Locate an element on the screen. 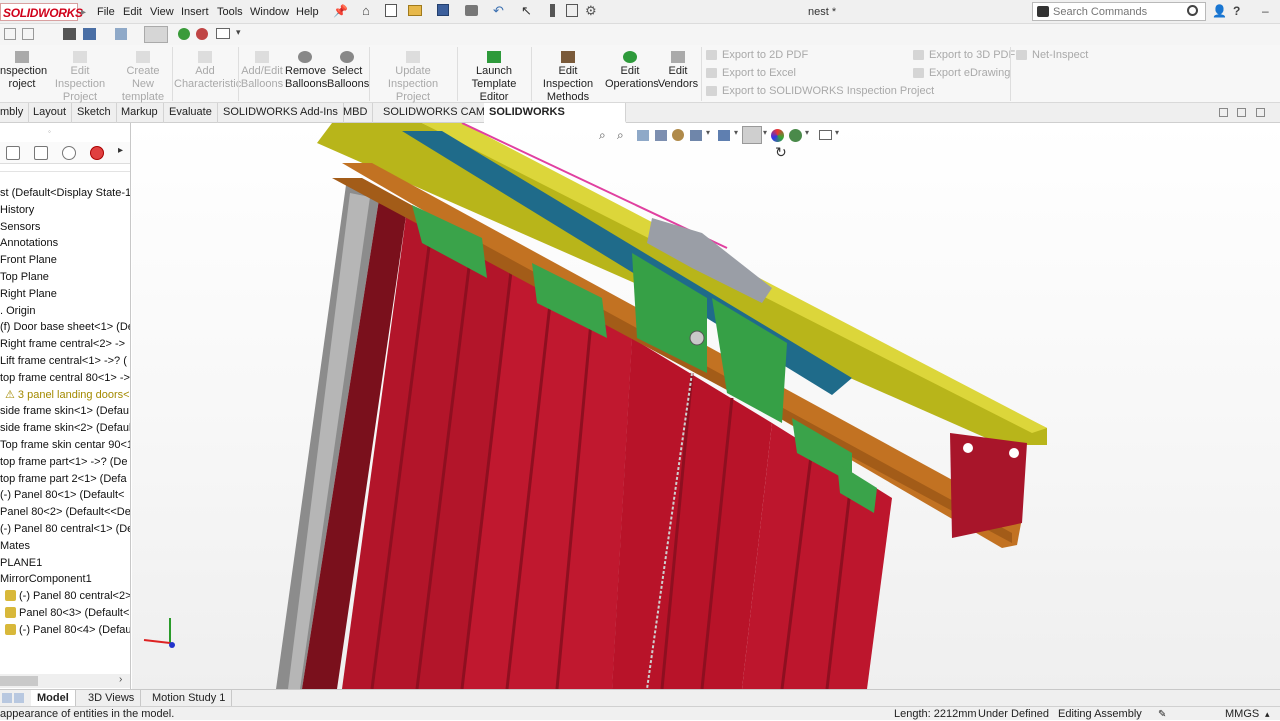 Image resolution: width=1280 pixels, height=721 pixels. tree-horizontal-scrollbar: › is located at coordinates (65, 681).